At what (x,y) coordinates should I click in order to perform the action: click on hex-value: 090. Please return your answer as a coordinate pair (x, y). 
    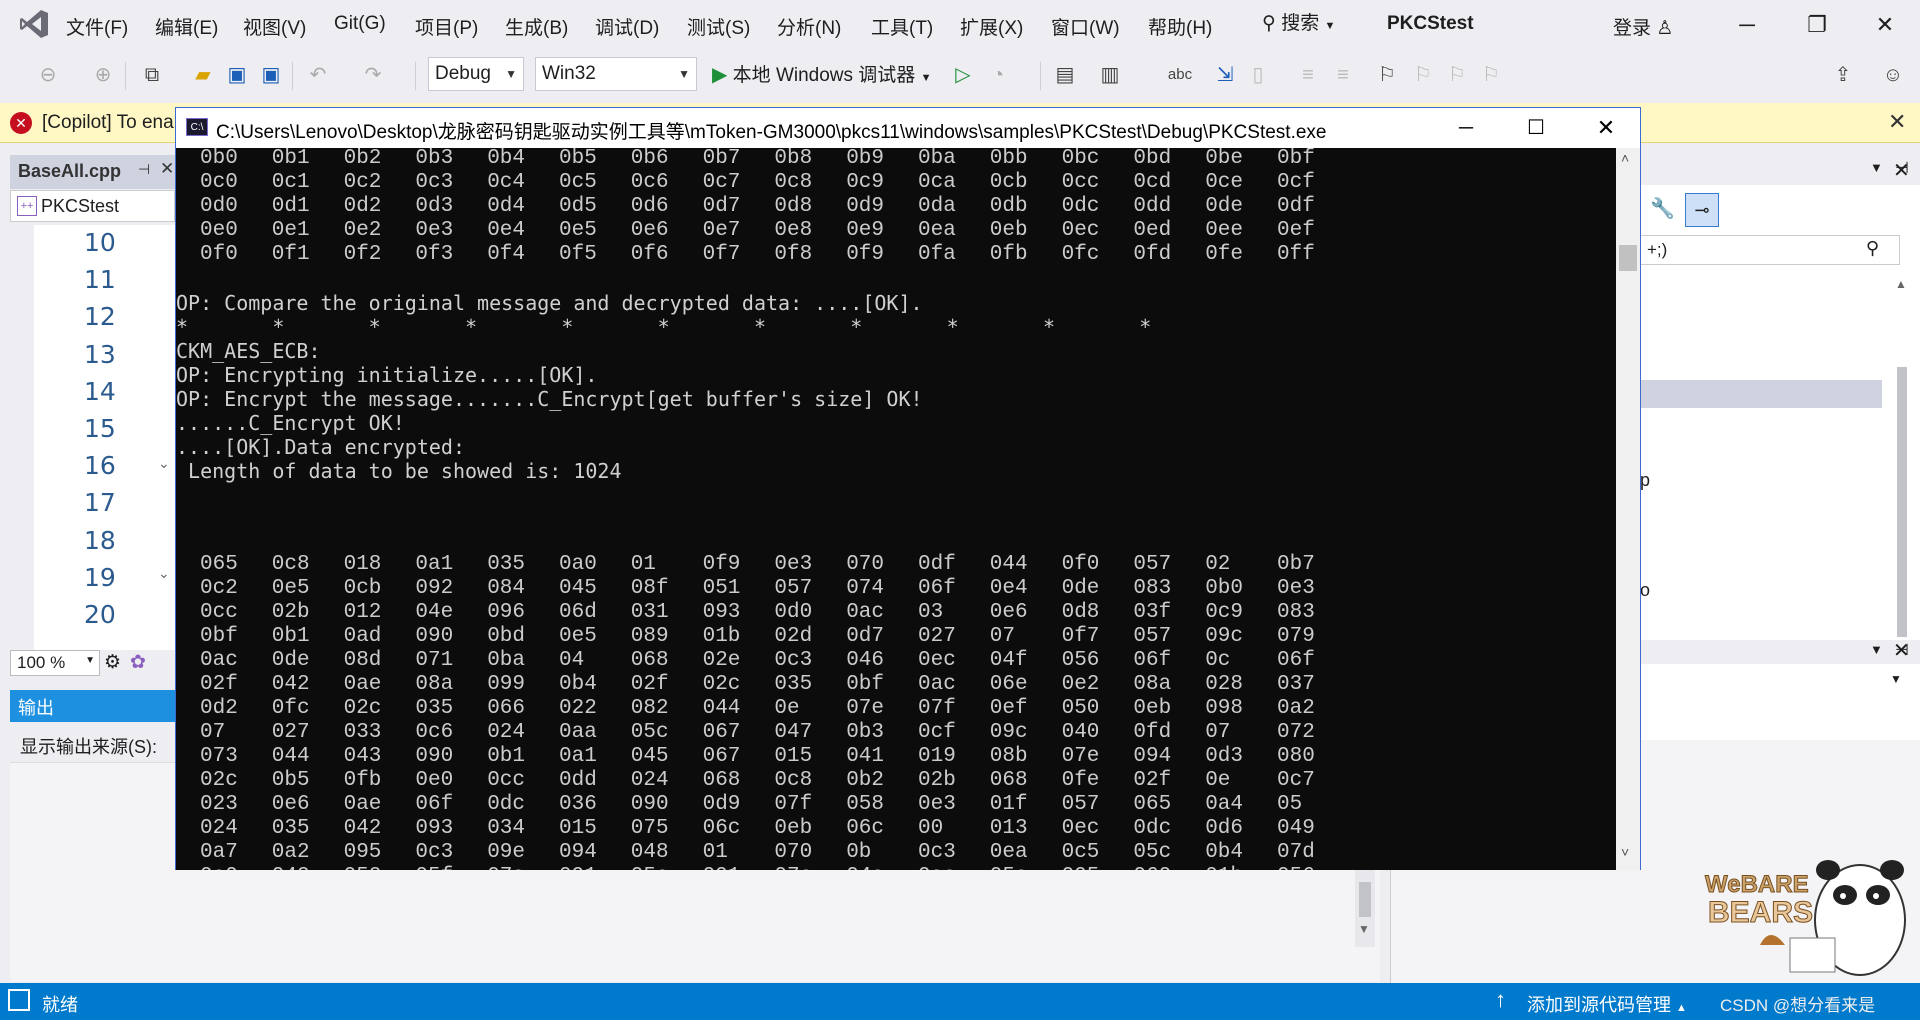
    Looking at the image, I should click on (649, 804).